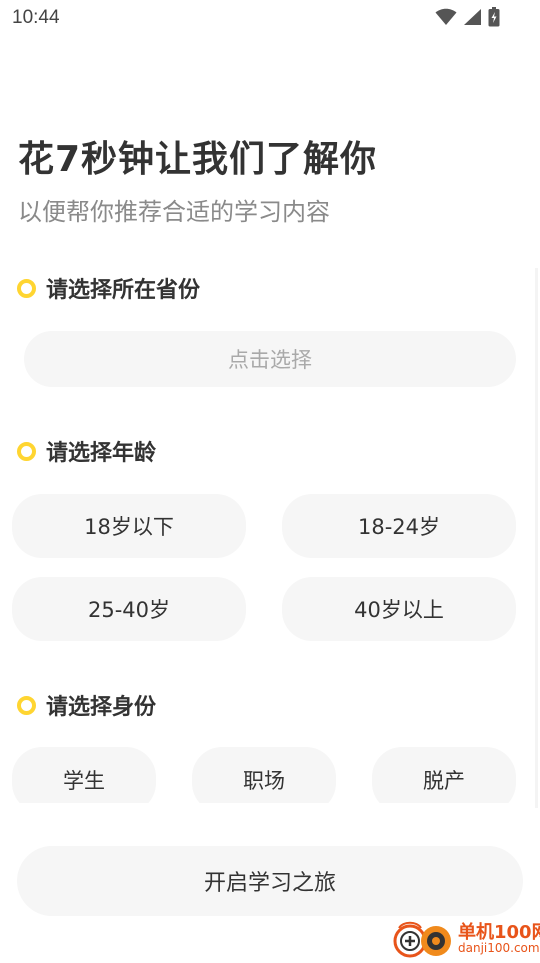  I want to click on age-option-label: 40岁以上, so click(399, 610).